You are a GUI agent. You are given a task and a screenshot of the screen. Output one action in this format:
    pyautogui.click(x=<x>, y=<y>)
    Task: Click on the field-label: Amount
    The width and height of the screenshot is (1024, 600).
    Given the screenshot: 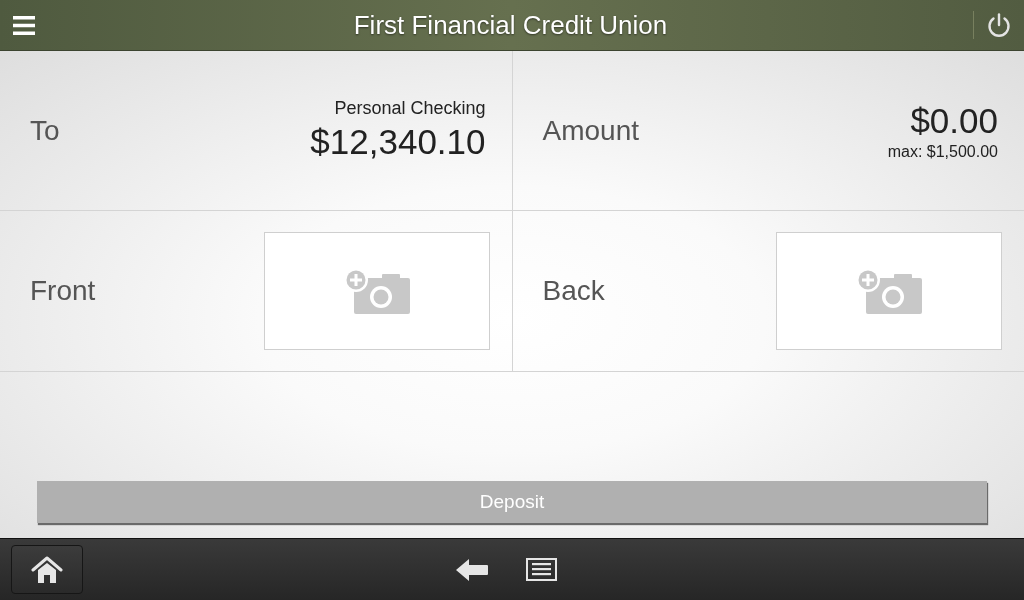 What is the action you would take?
    pyautogui.click(x=590, y=130)
    